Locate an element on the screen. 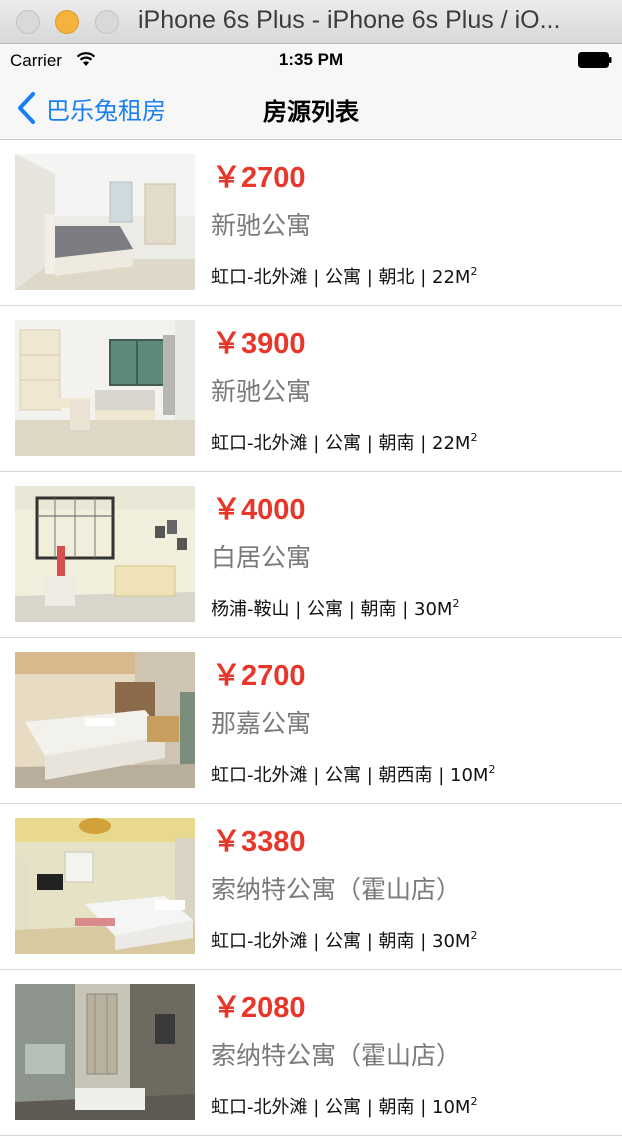  back-button-label: 巴乐兔租房 is located at coordinates (106, 110).